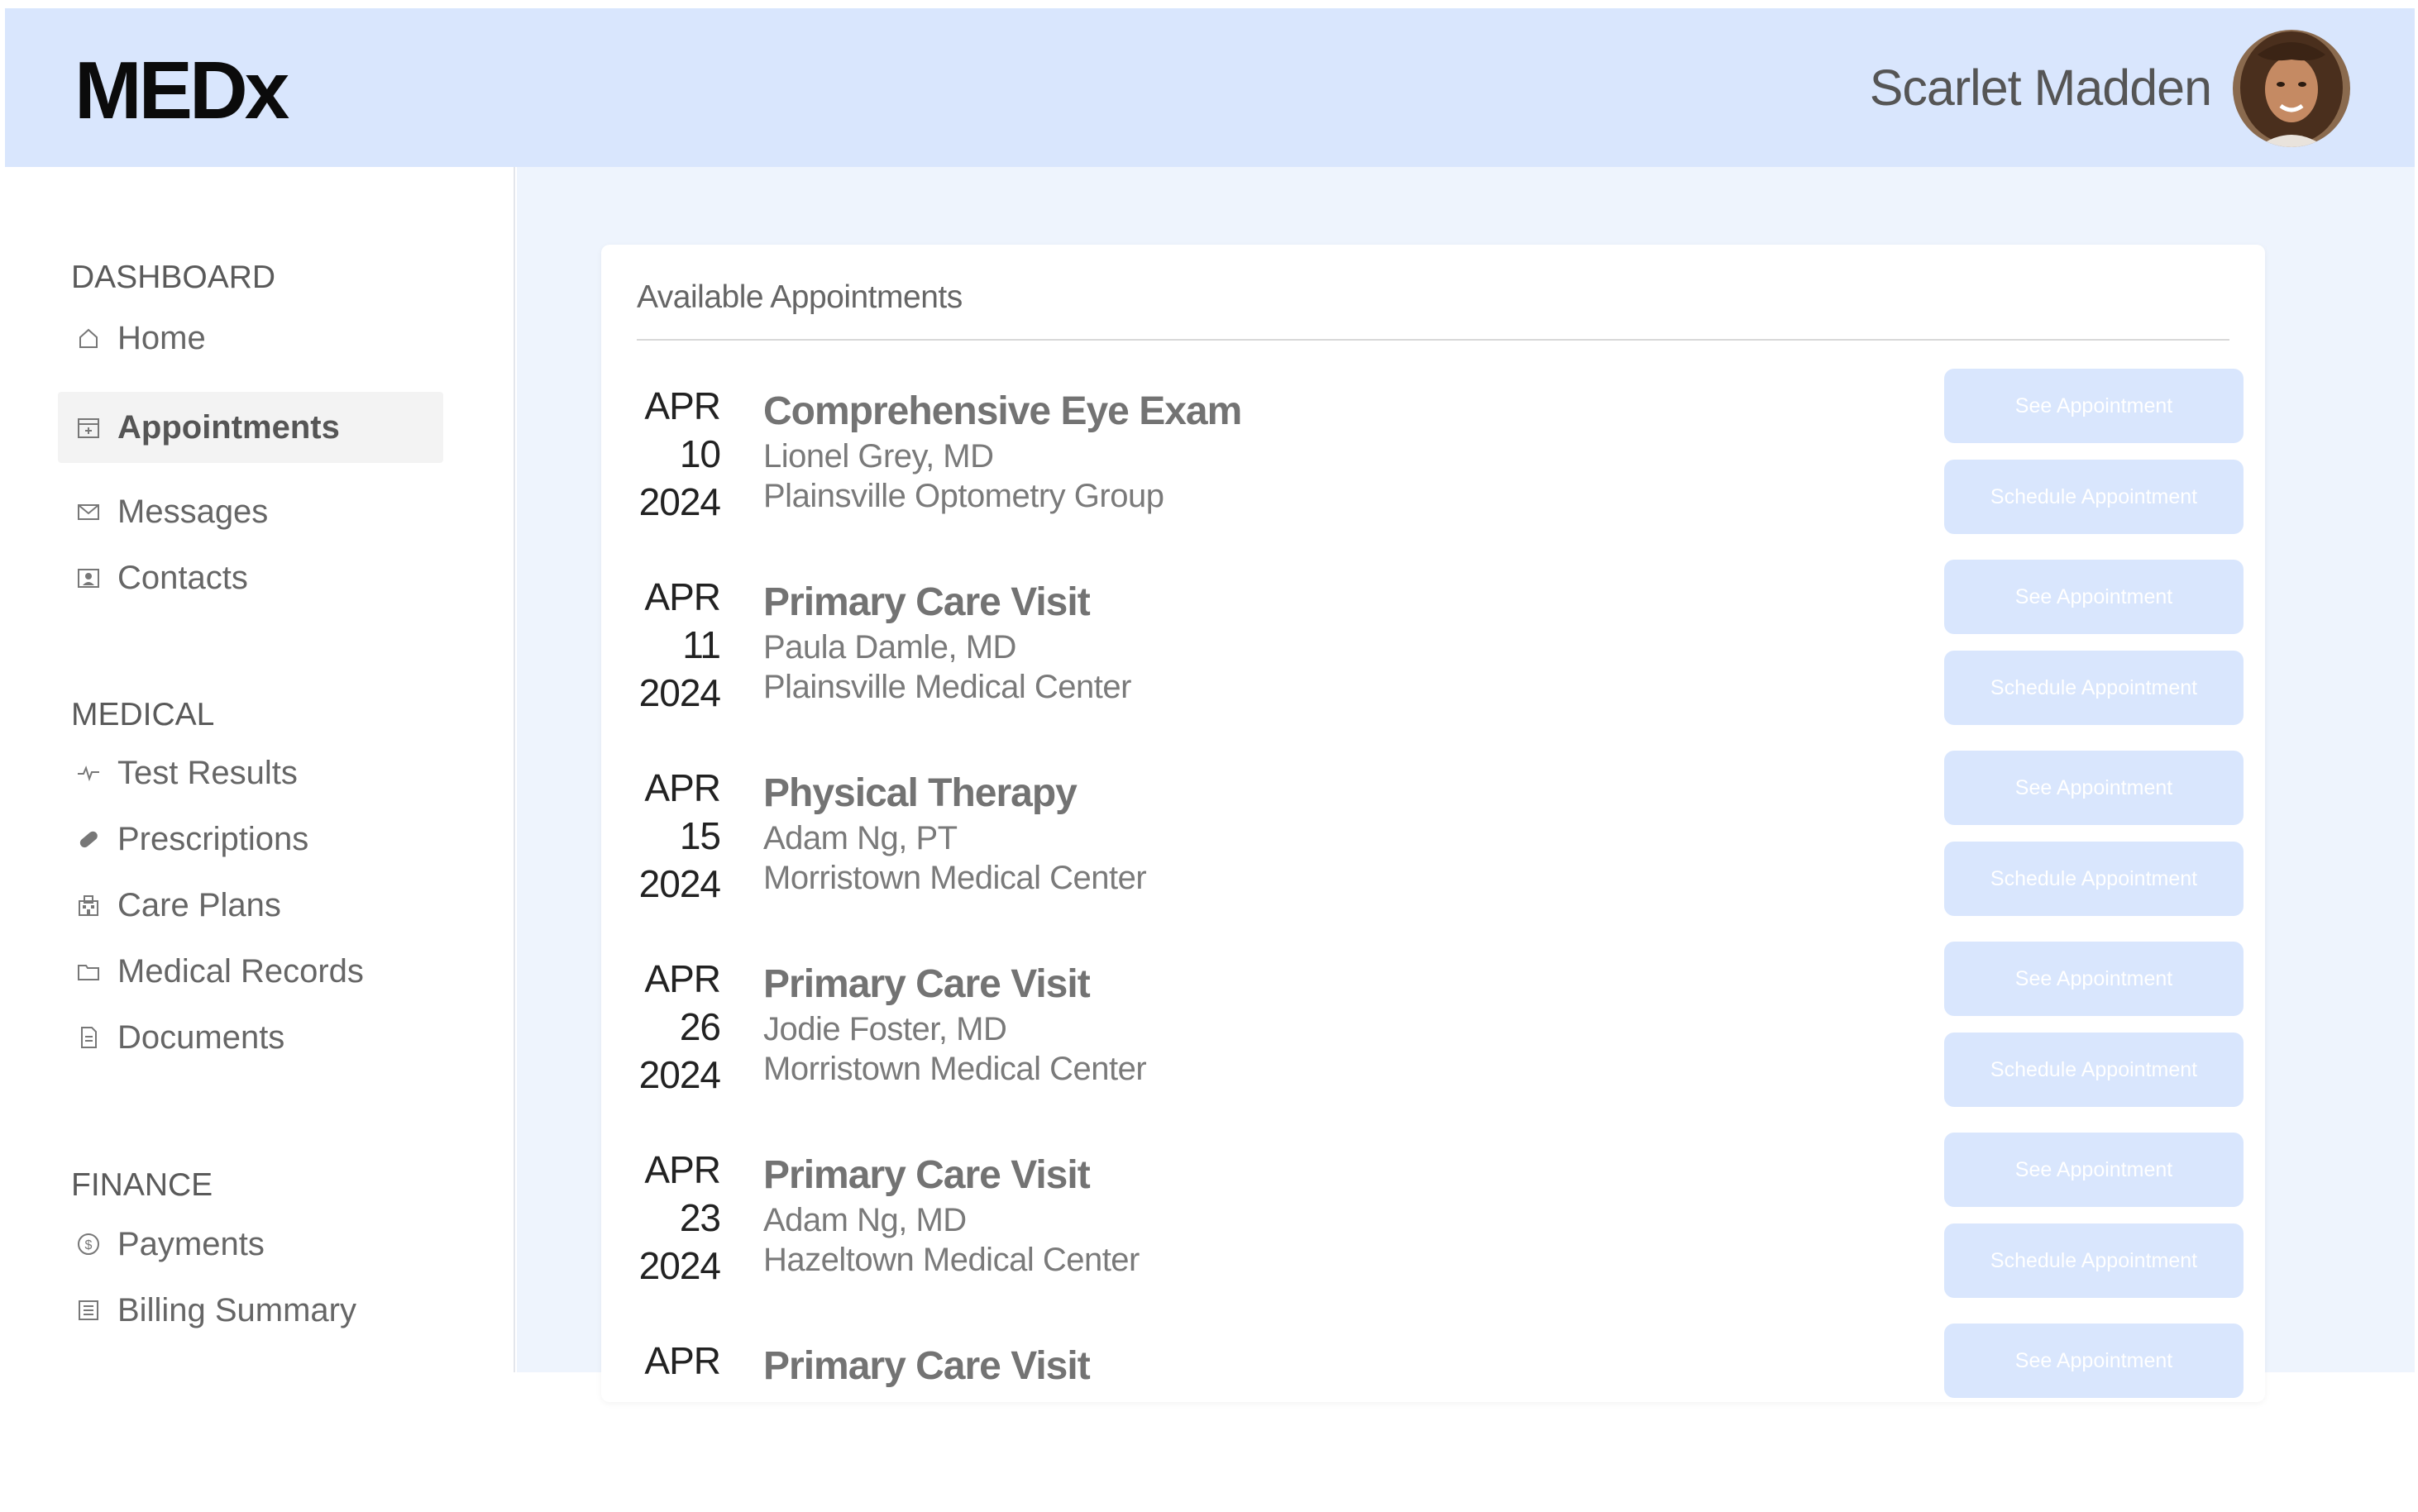 The width and height of the screenshot is (2418, 1512). What do you see at coordinates (88, 839) in the screenshot?
I see `pill-icon` at bounding box center [88, 839].